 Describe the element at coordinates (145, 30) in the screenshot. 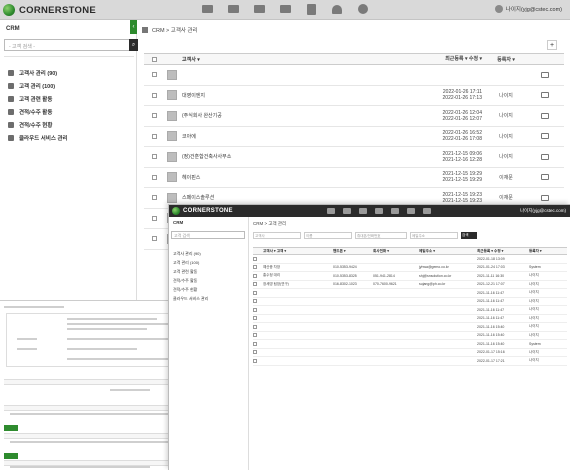

I see `home-icon` at that location.